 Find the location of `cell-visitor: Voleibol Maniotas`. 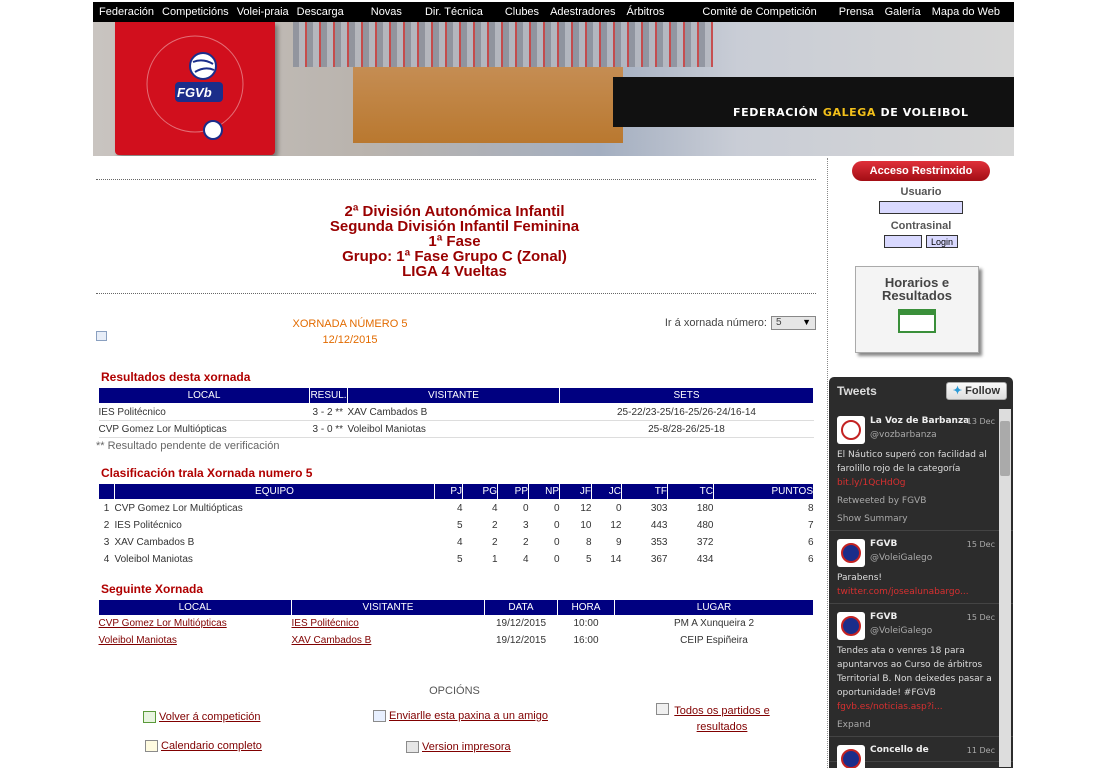

cell-visitor: Voleibol Maniotas is located at coordinates (453, 429).